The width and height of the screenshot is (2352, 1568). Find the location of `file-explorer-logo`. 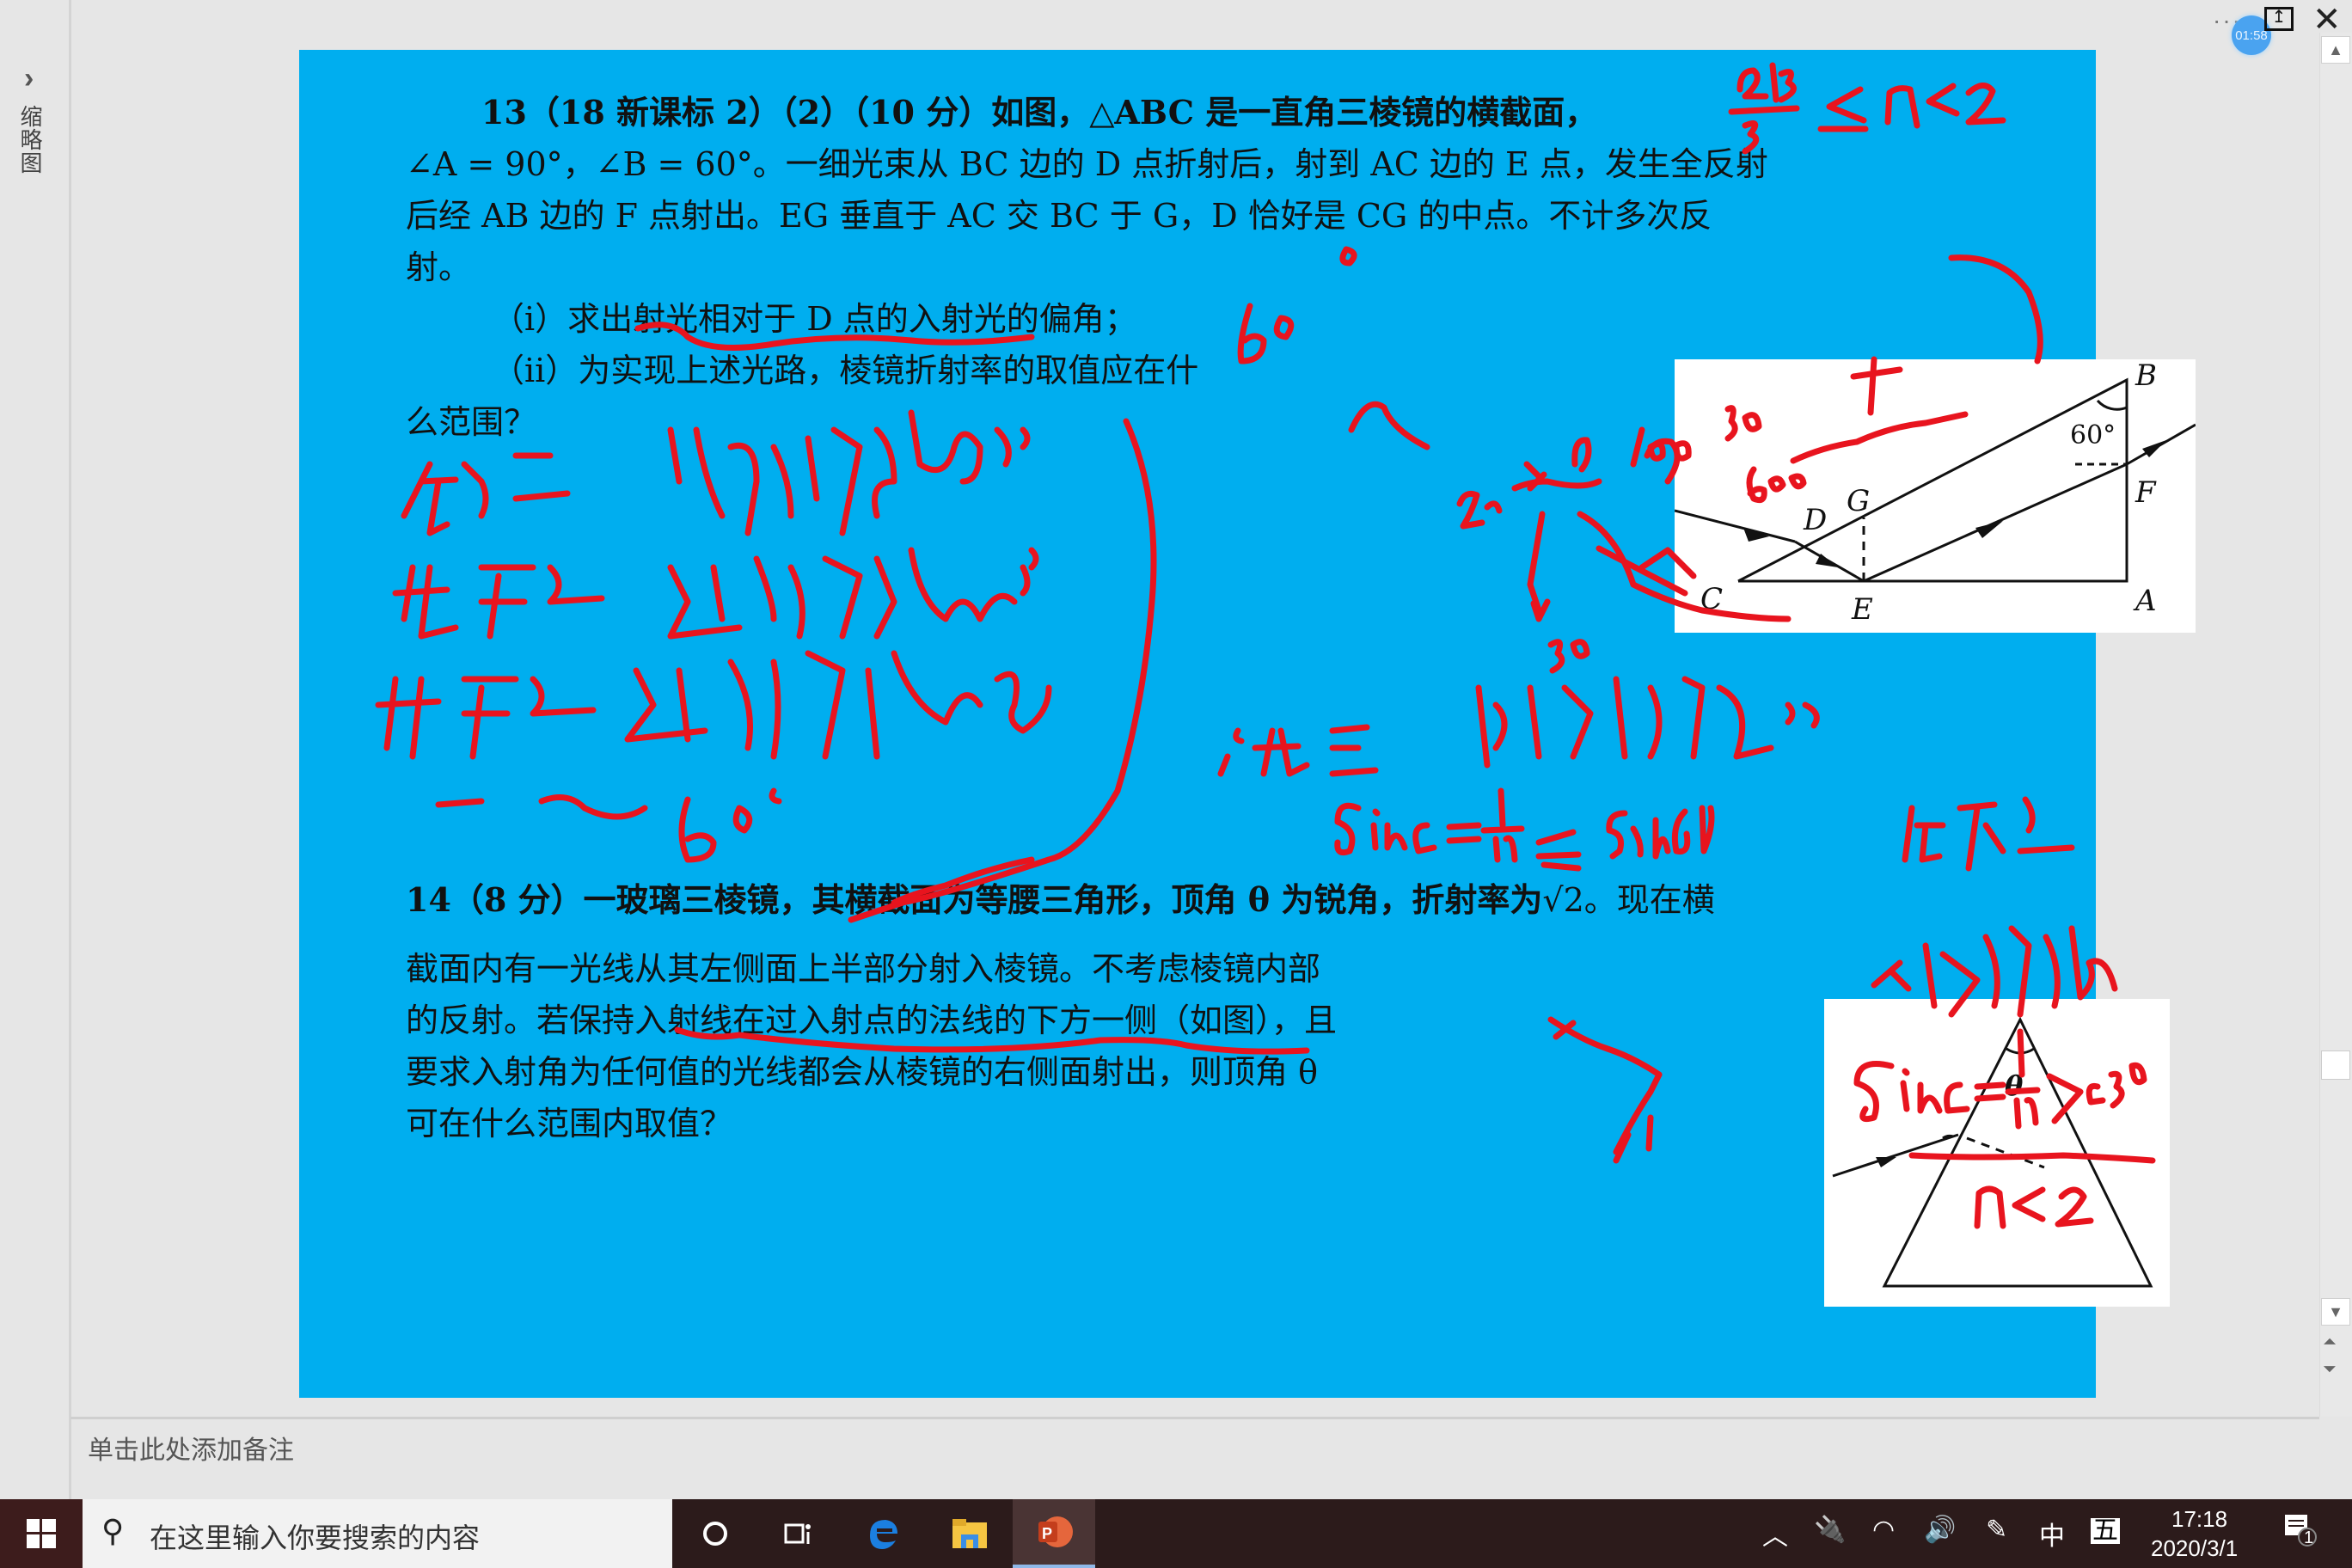

file-explorer-logo is located at coordinates (969, 1533).